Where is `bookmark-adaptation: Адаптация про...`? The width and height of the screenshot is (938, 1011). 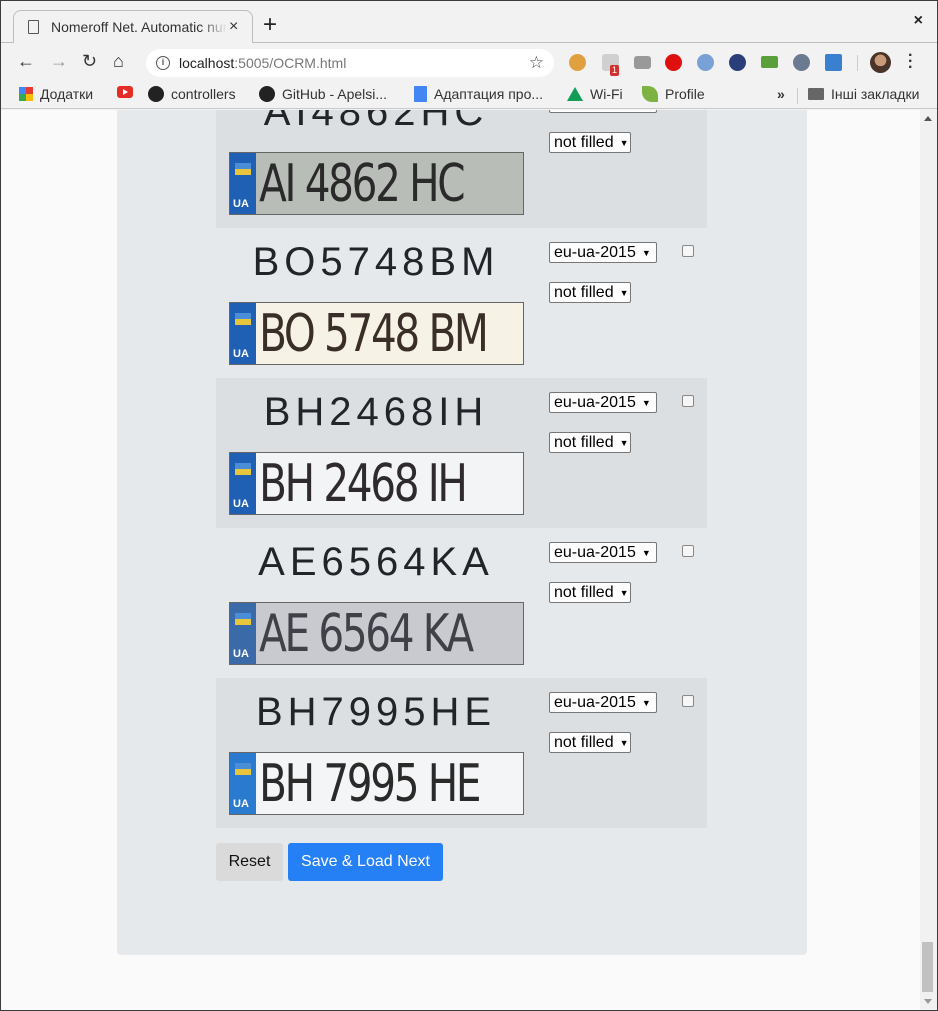 bookmark-adaptation: Адаптация про... is located at coordinates (478, 94).